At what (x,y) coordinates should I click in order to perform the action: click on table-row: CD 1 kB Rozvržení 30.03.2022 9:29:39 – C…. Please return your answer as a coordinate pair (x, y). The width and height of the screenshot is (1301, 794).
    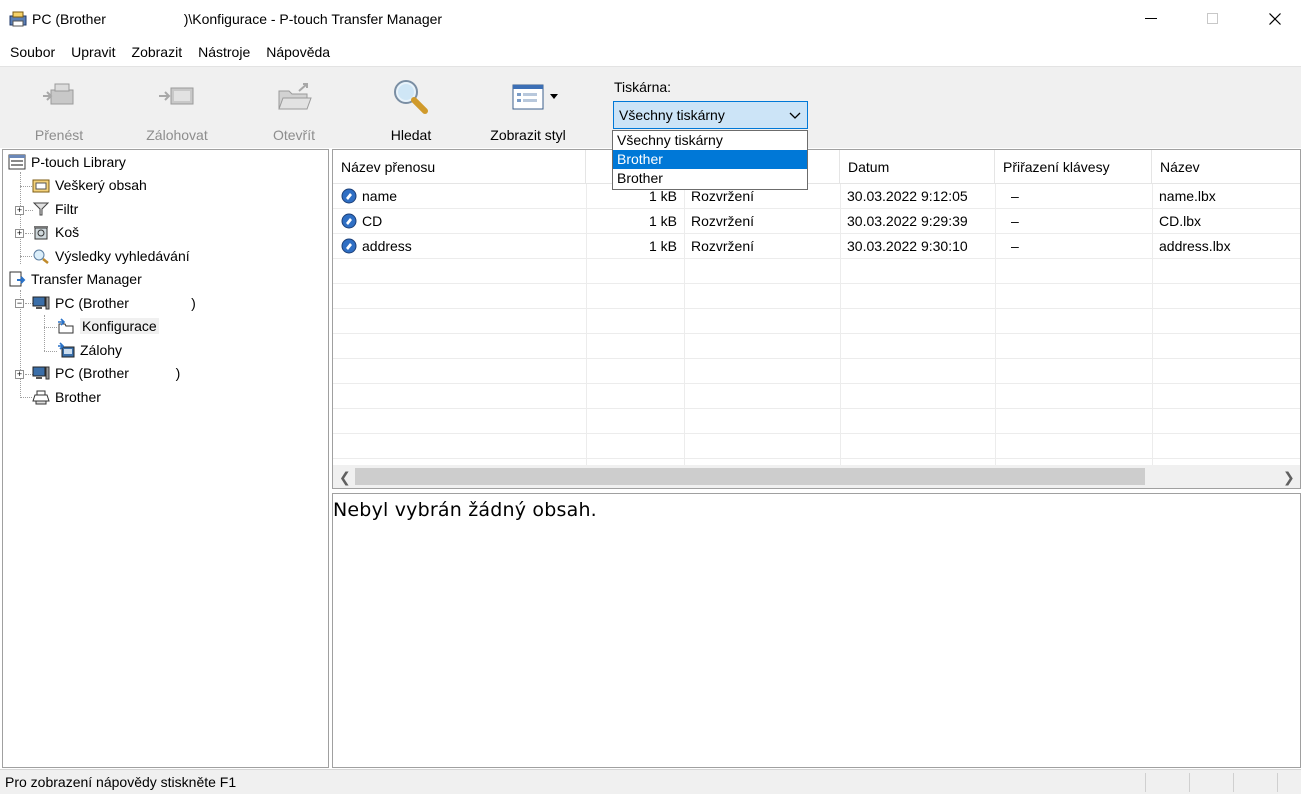
    Looking at the image, I should click on (816, 221).